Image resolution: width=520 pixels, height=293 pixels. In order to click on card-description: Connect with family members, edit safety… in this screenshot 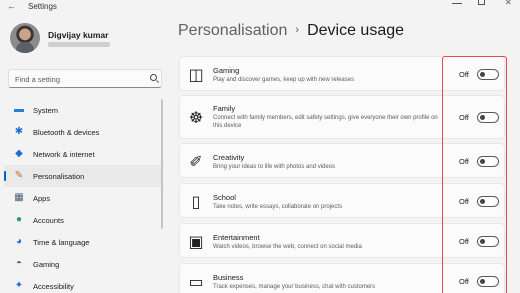, I will do `click(325, 122)`.